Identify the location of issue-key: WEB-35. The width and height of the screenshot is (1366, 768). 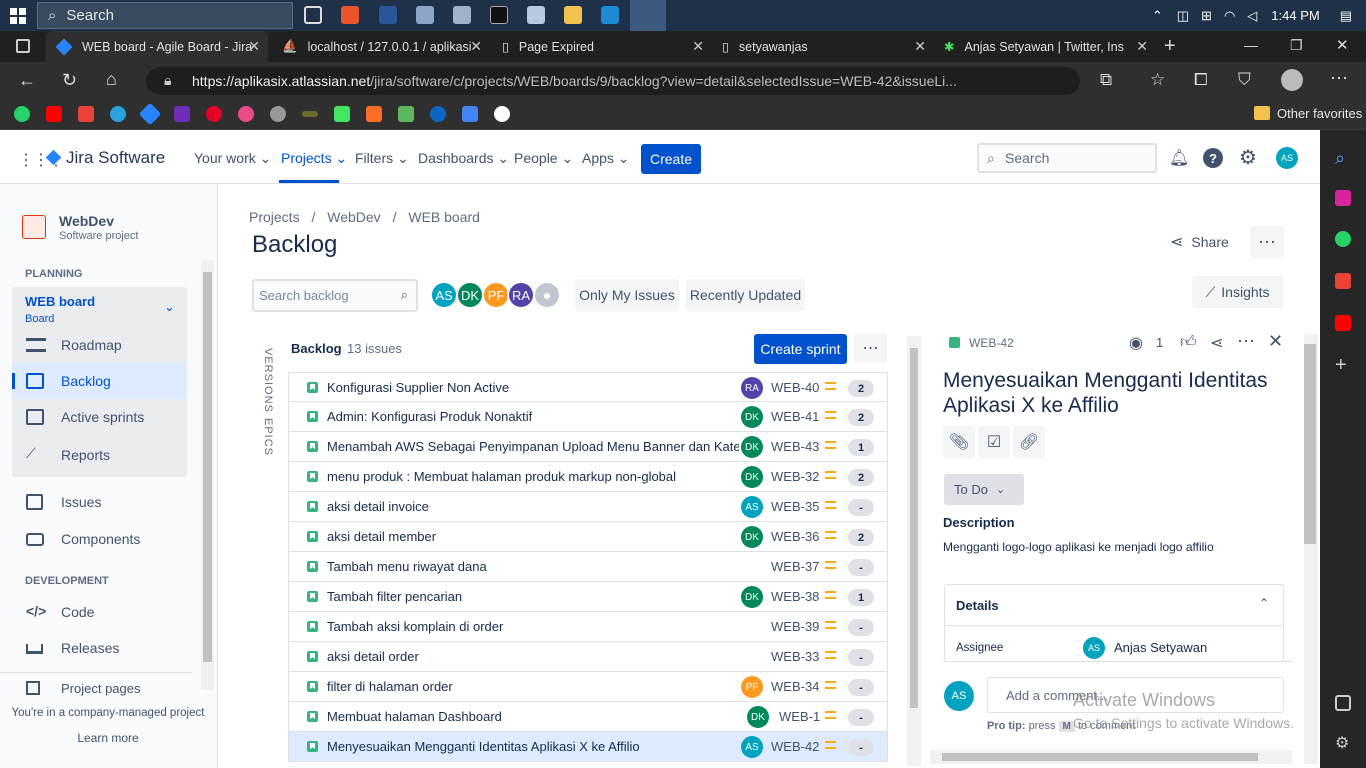
(795, 506).